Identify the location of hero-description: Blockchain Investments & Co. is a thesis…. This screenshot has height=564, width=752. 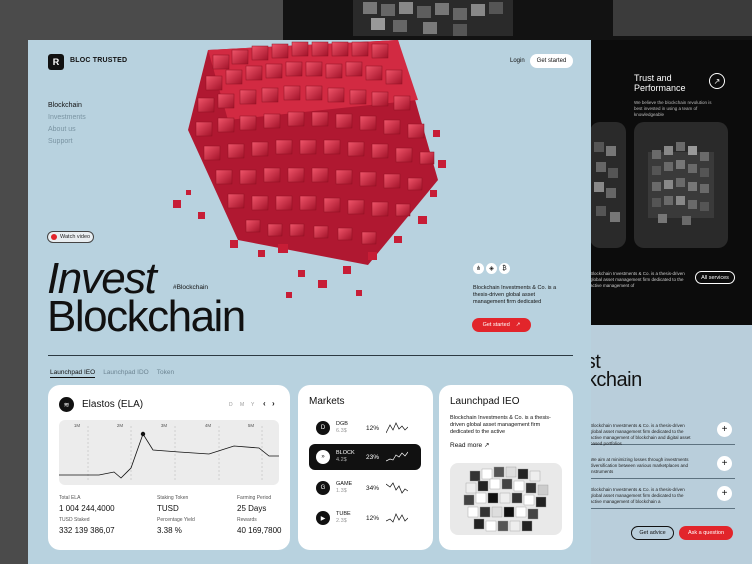
(515, 295).